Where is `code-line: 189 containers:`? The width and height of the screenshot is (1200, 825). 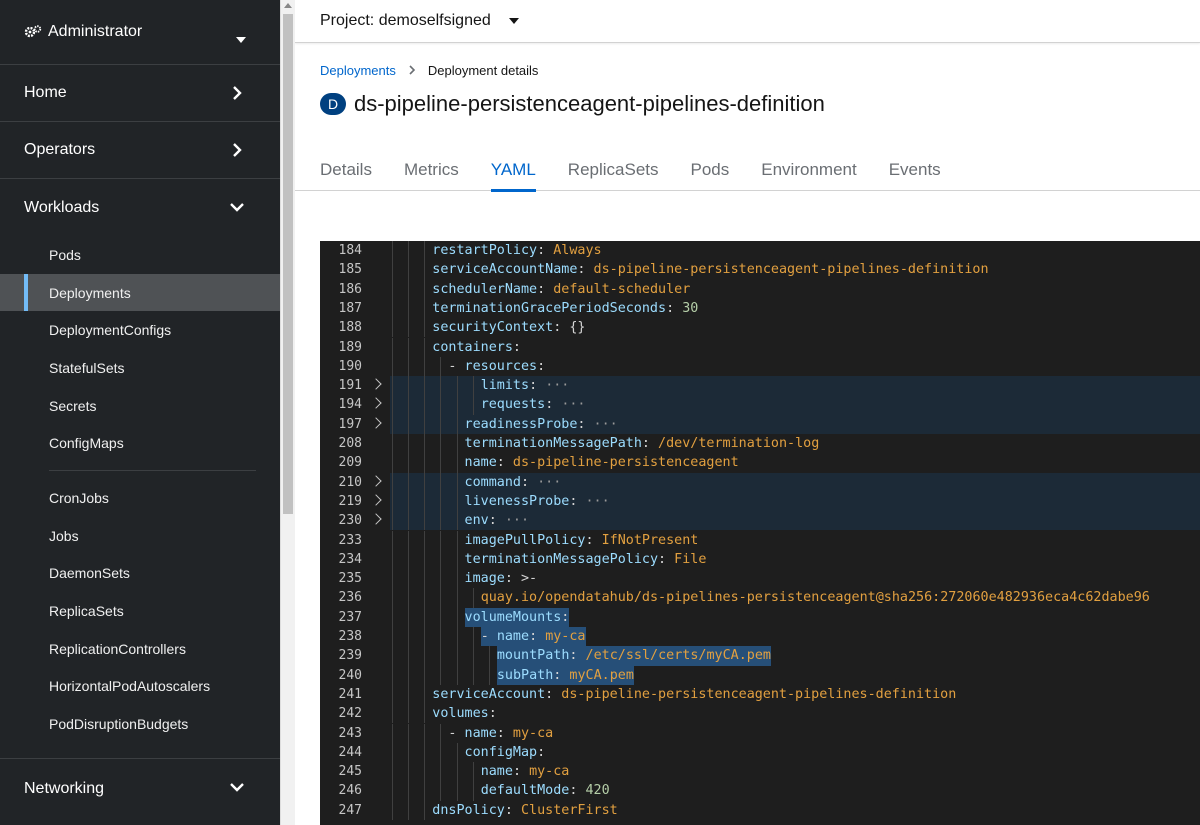
code-line: 189 containers: is located at coordinates (760, 347).